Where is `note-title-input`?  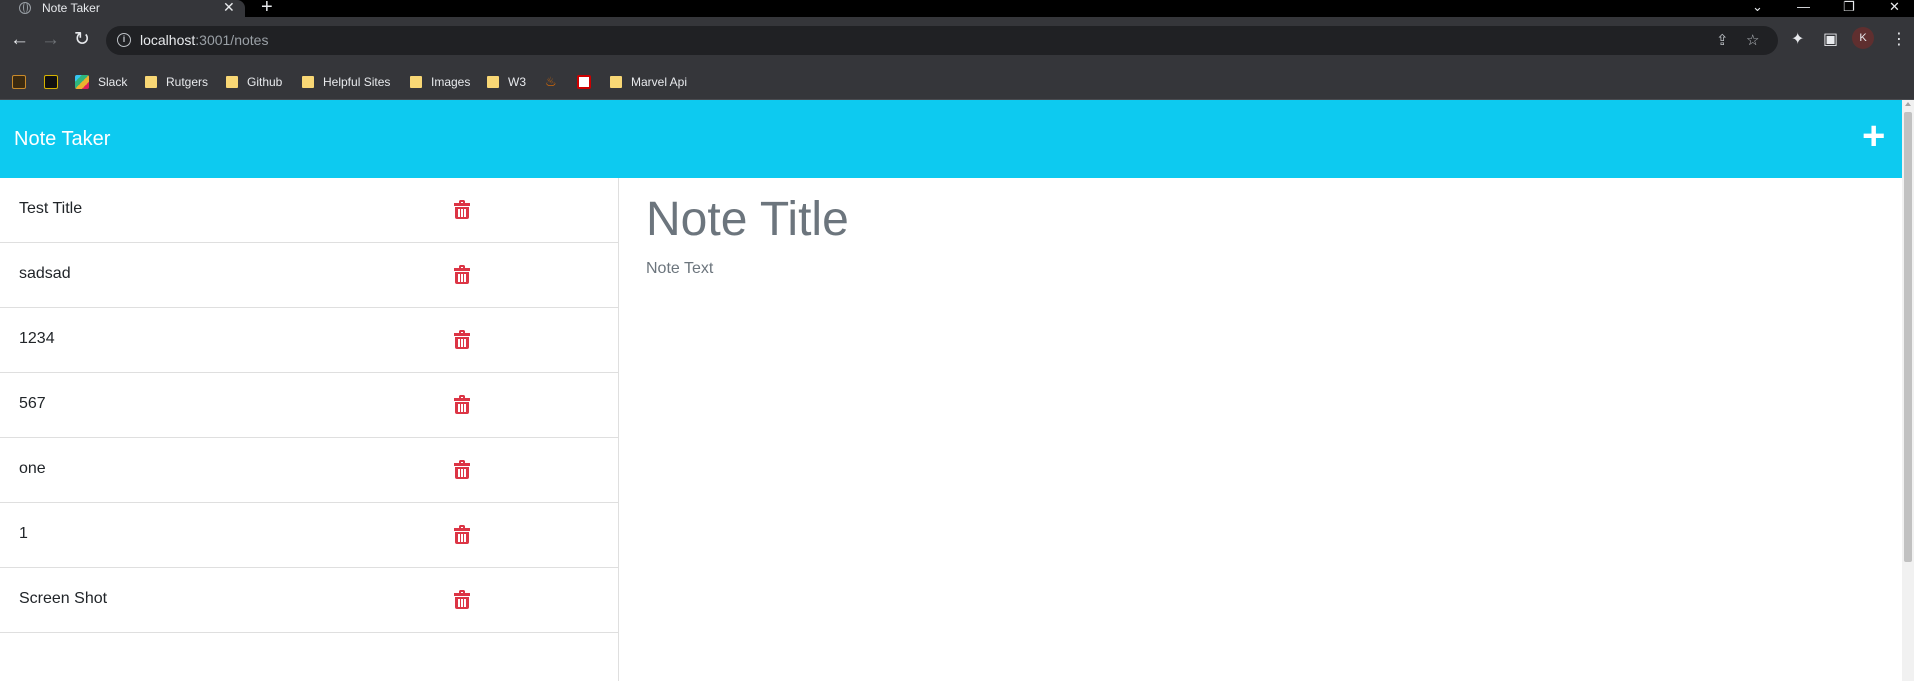
note-title-input is located at coordinates (1146, 219).